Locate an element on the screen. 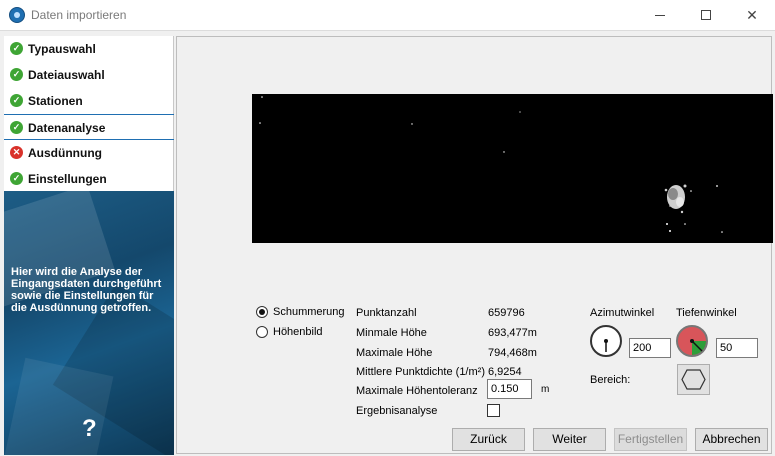 Image resolution: width=775 pixels, height=456 pixels. next-button: Weiter is located at coordinates (569, 439).